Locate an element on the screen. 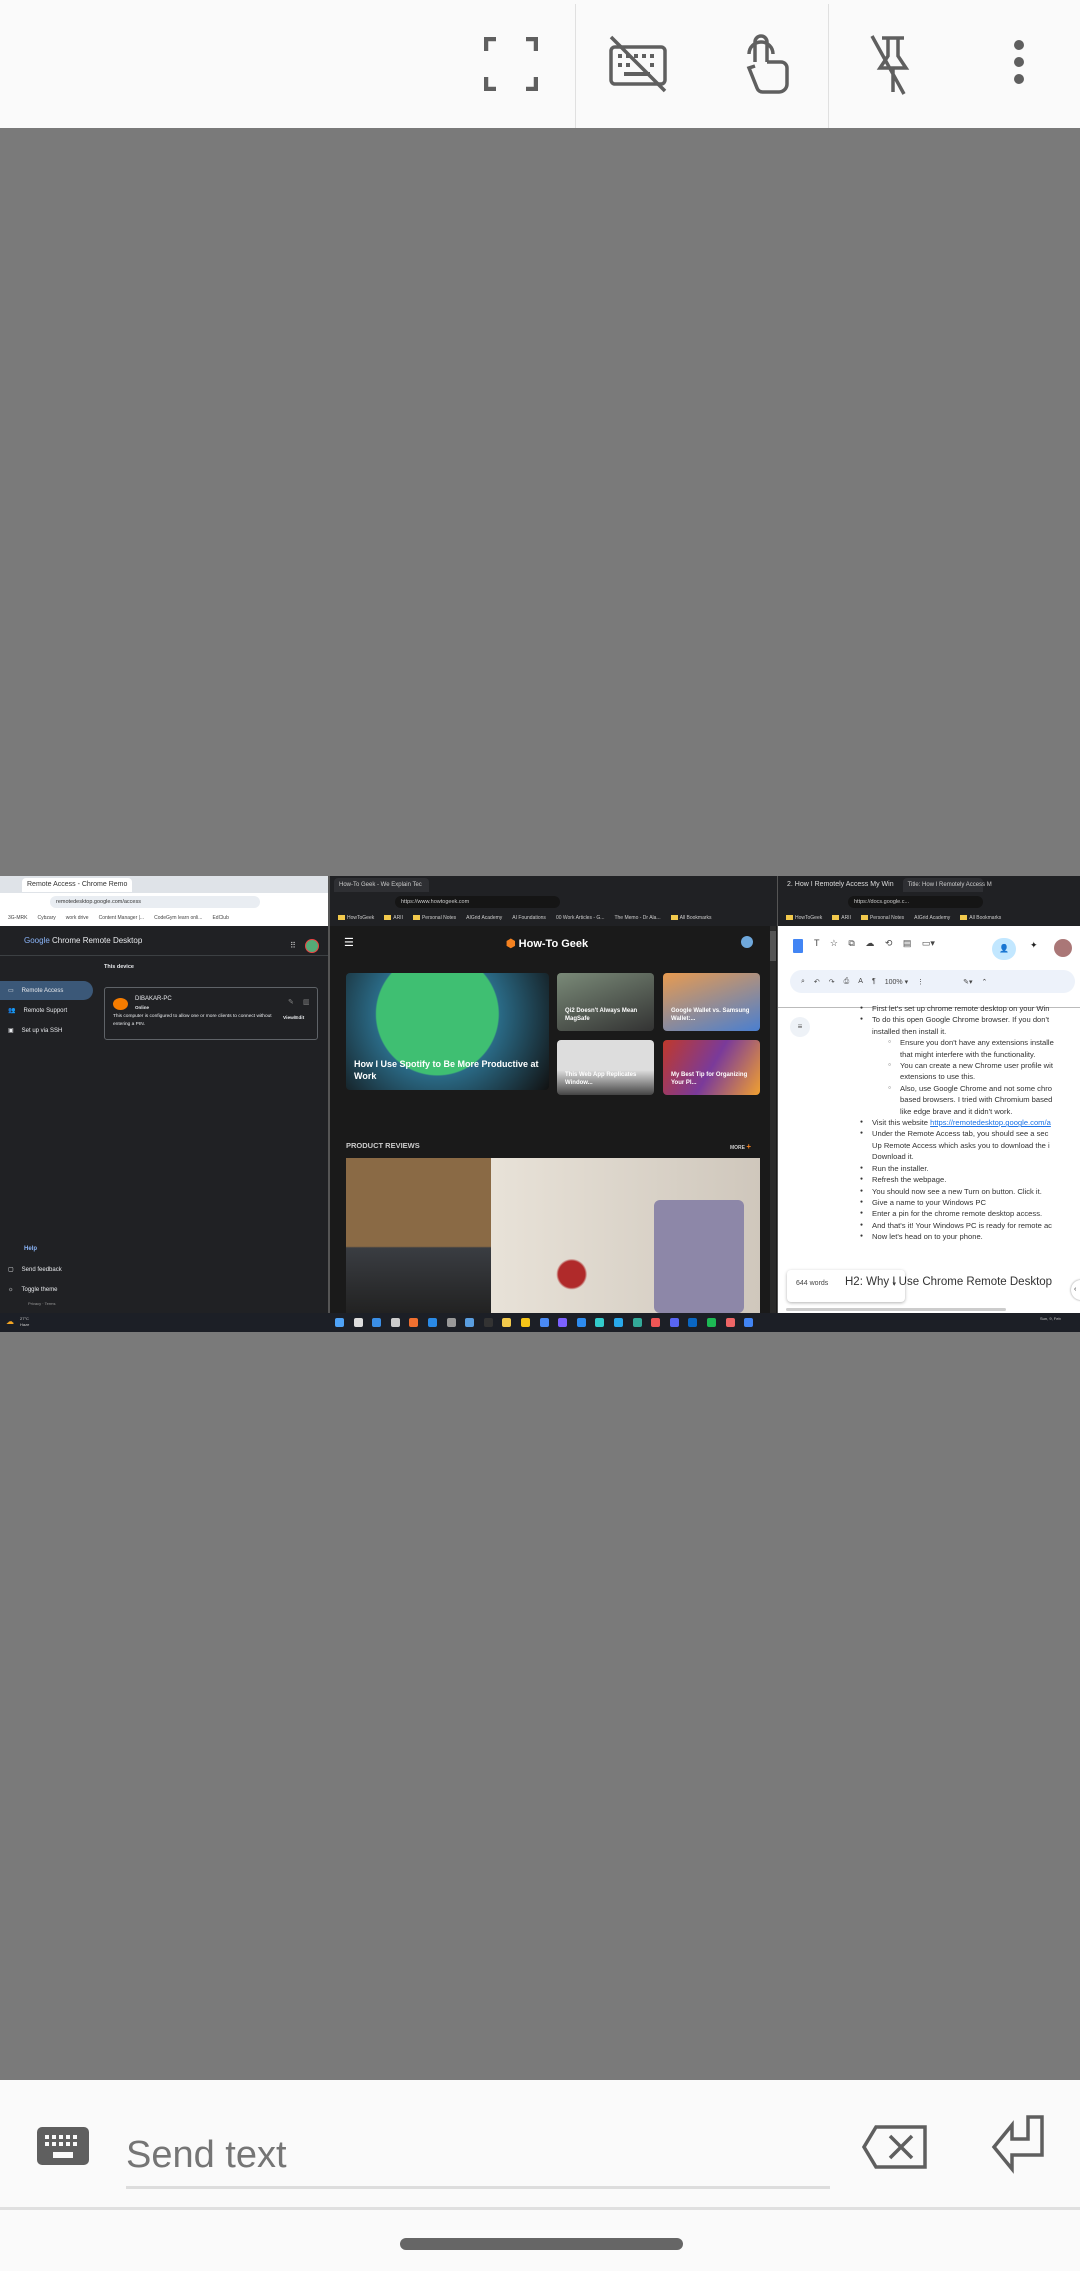 Image resolution: width=1080 pixels, height=2271 pixels. weather-icon: ☁ is located at coordinates (10, 1321).